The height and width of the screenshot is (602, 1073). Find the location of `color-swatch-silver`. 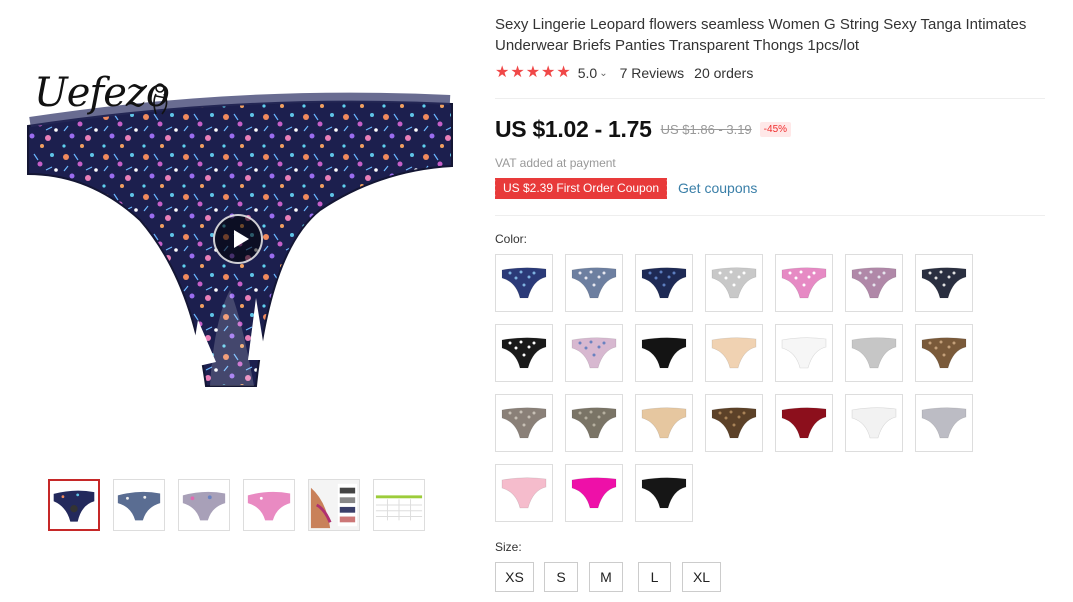

color-swatch-silver is located at coordinates (944, 423).